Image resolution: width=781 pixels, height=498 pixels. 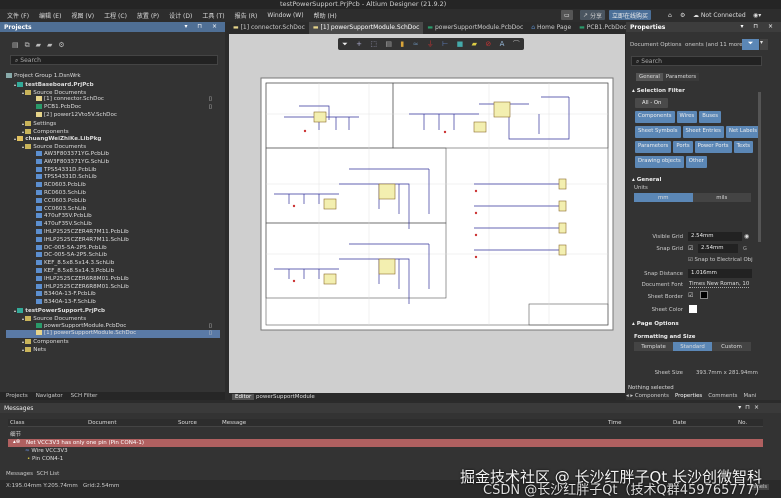 I want to click on menu-item: 工具 (T), so click(x=213, y=15).